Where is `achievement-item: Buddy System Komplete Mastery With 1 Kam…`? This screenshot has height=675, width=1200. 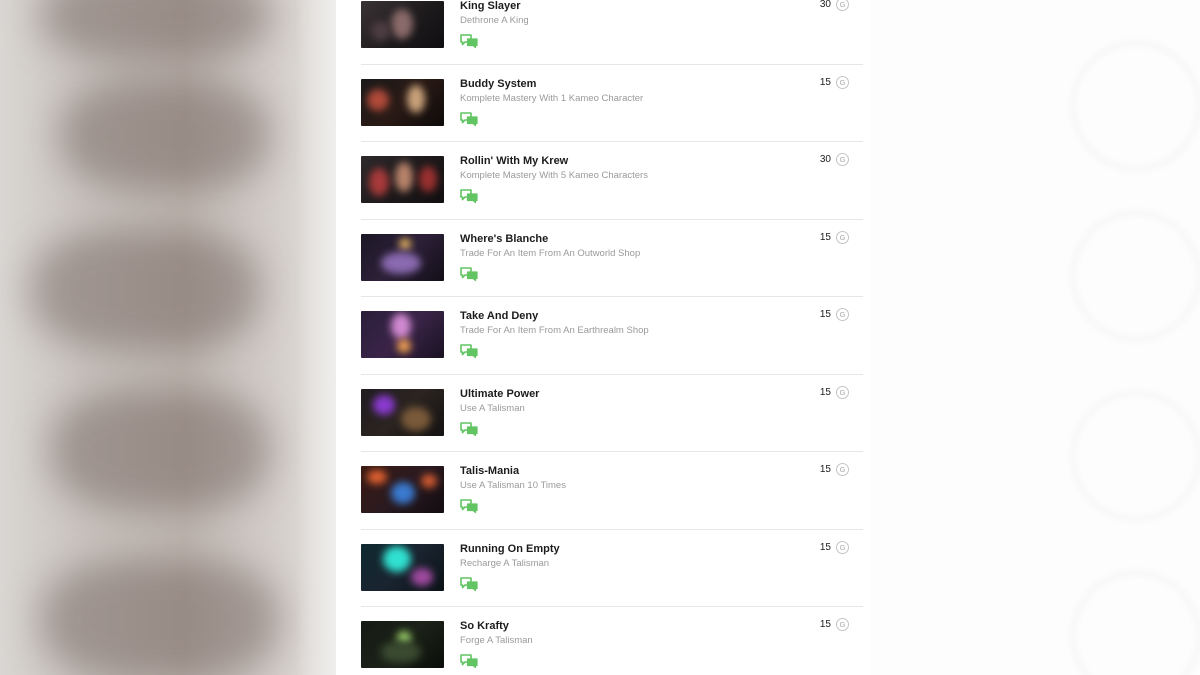 achievement-item: Buddy System Komplete Mastery With 1 Kam… is located at coordinates (612, 103).